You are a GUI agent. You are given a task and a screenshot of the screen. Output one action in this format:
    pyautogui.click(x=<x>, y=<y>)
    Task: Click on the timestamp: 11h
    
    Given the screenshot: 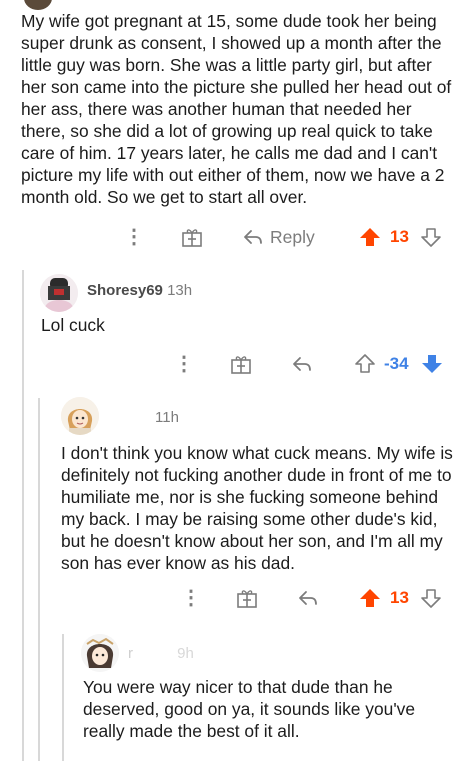 What is the action you would take?
    pyautogui.click(x=167, y=417)
    